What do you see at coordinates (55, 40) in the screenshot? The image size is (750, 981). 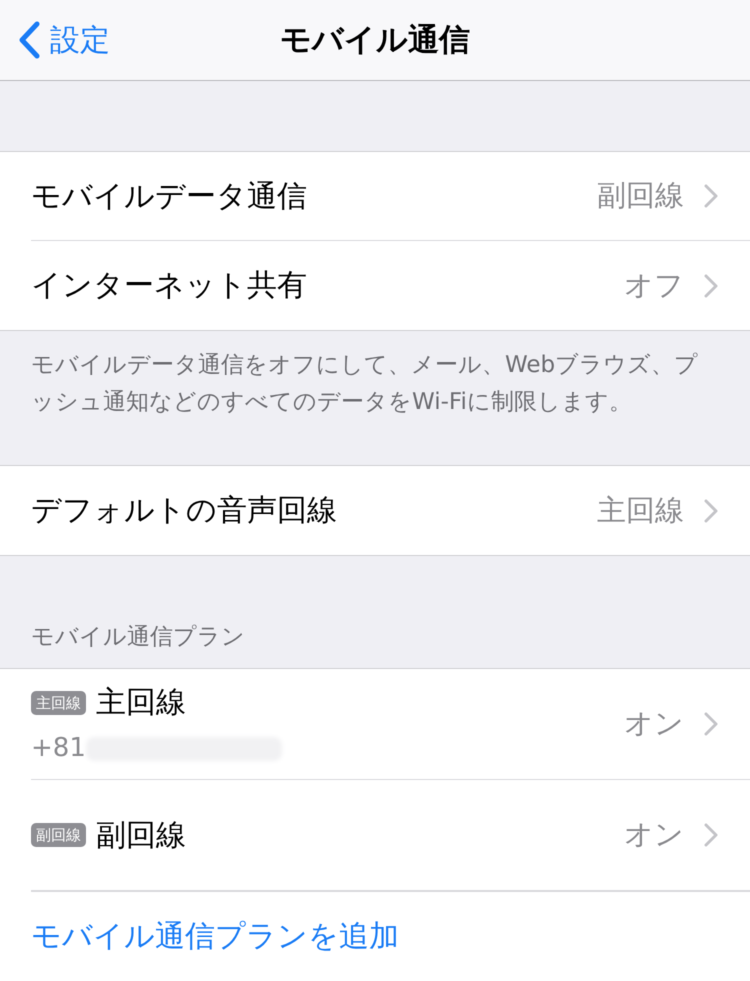 I see `back-button: 設定` at bounding box center [55, 40].